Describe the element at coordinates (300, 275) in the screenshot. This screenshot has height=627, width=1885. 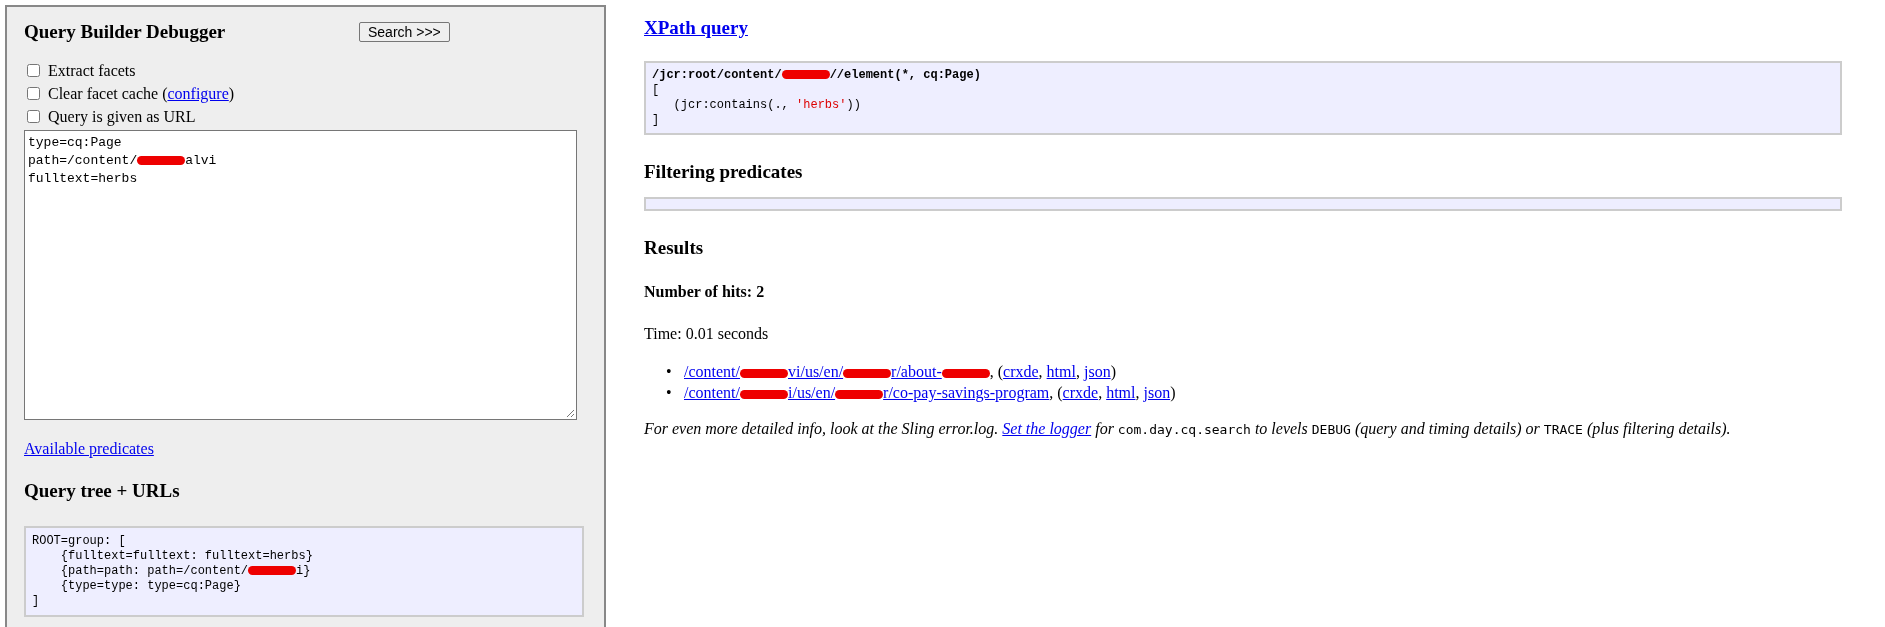
I see `query-textarea: type=cq:Page path=/content/ alvi fulltext=herbs` at that location.